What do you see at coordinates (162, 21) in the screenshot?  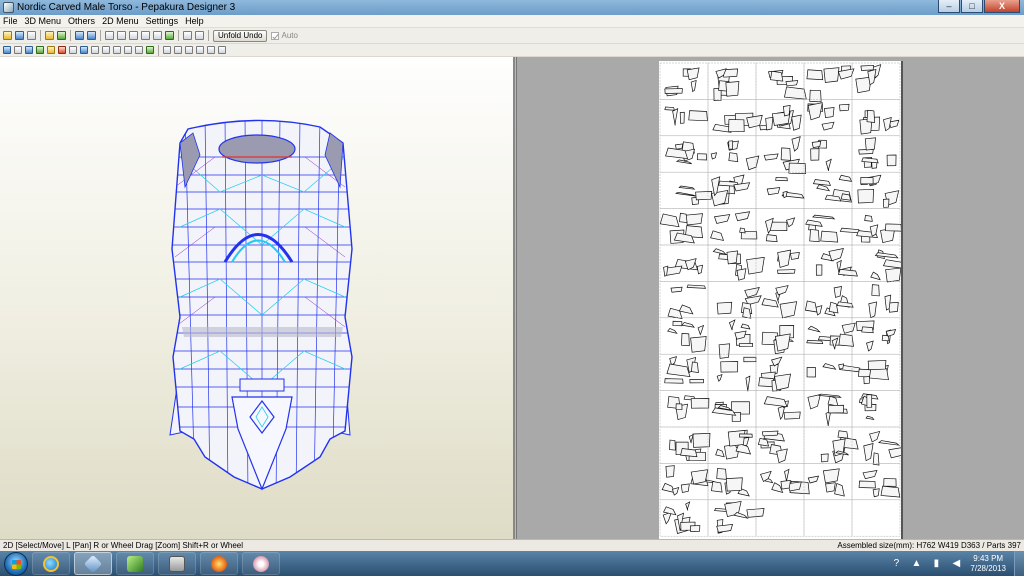 I see `menu-settings: Settings` at bounding box center [162, 21].